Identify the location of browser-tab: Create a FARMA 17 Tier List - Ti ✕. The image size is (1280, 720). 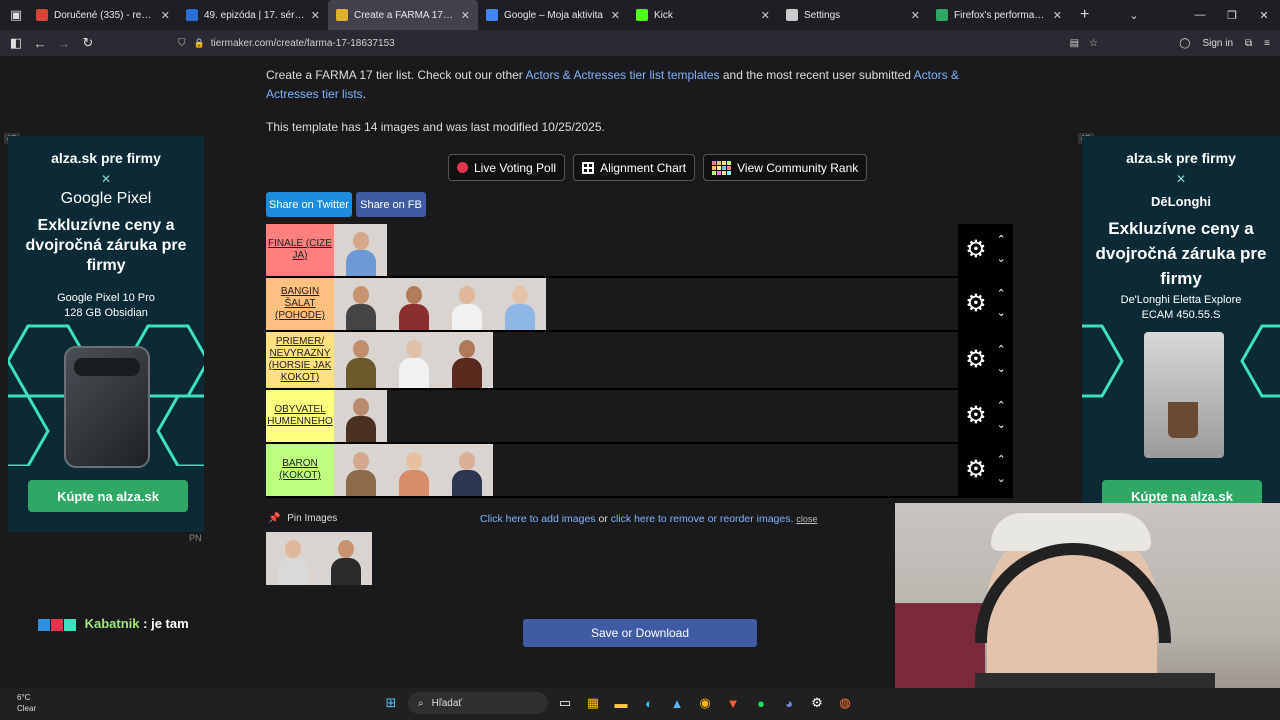
(403, 15).